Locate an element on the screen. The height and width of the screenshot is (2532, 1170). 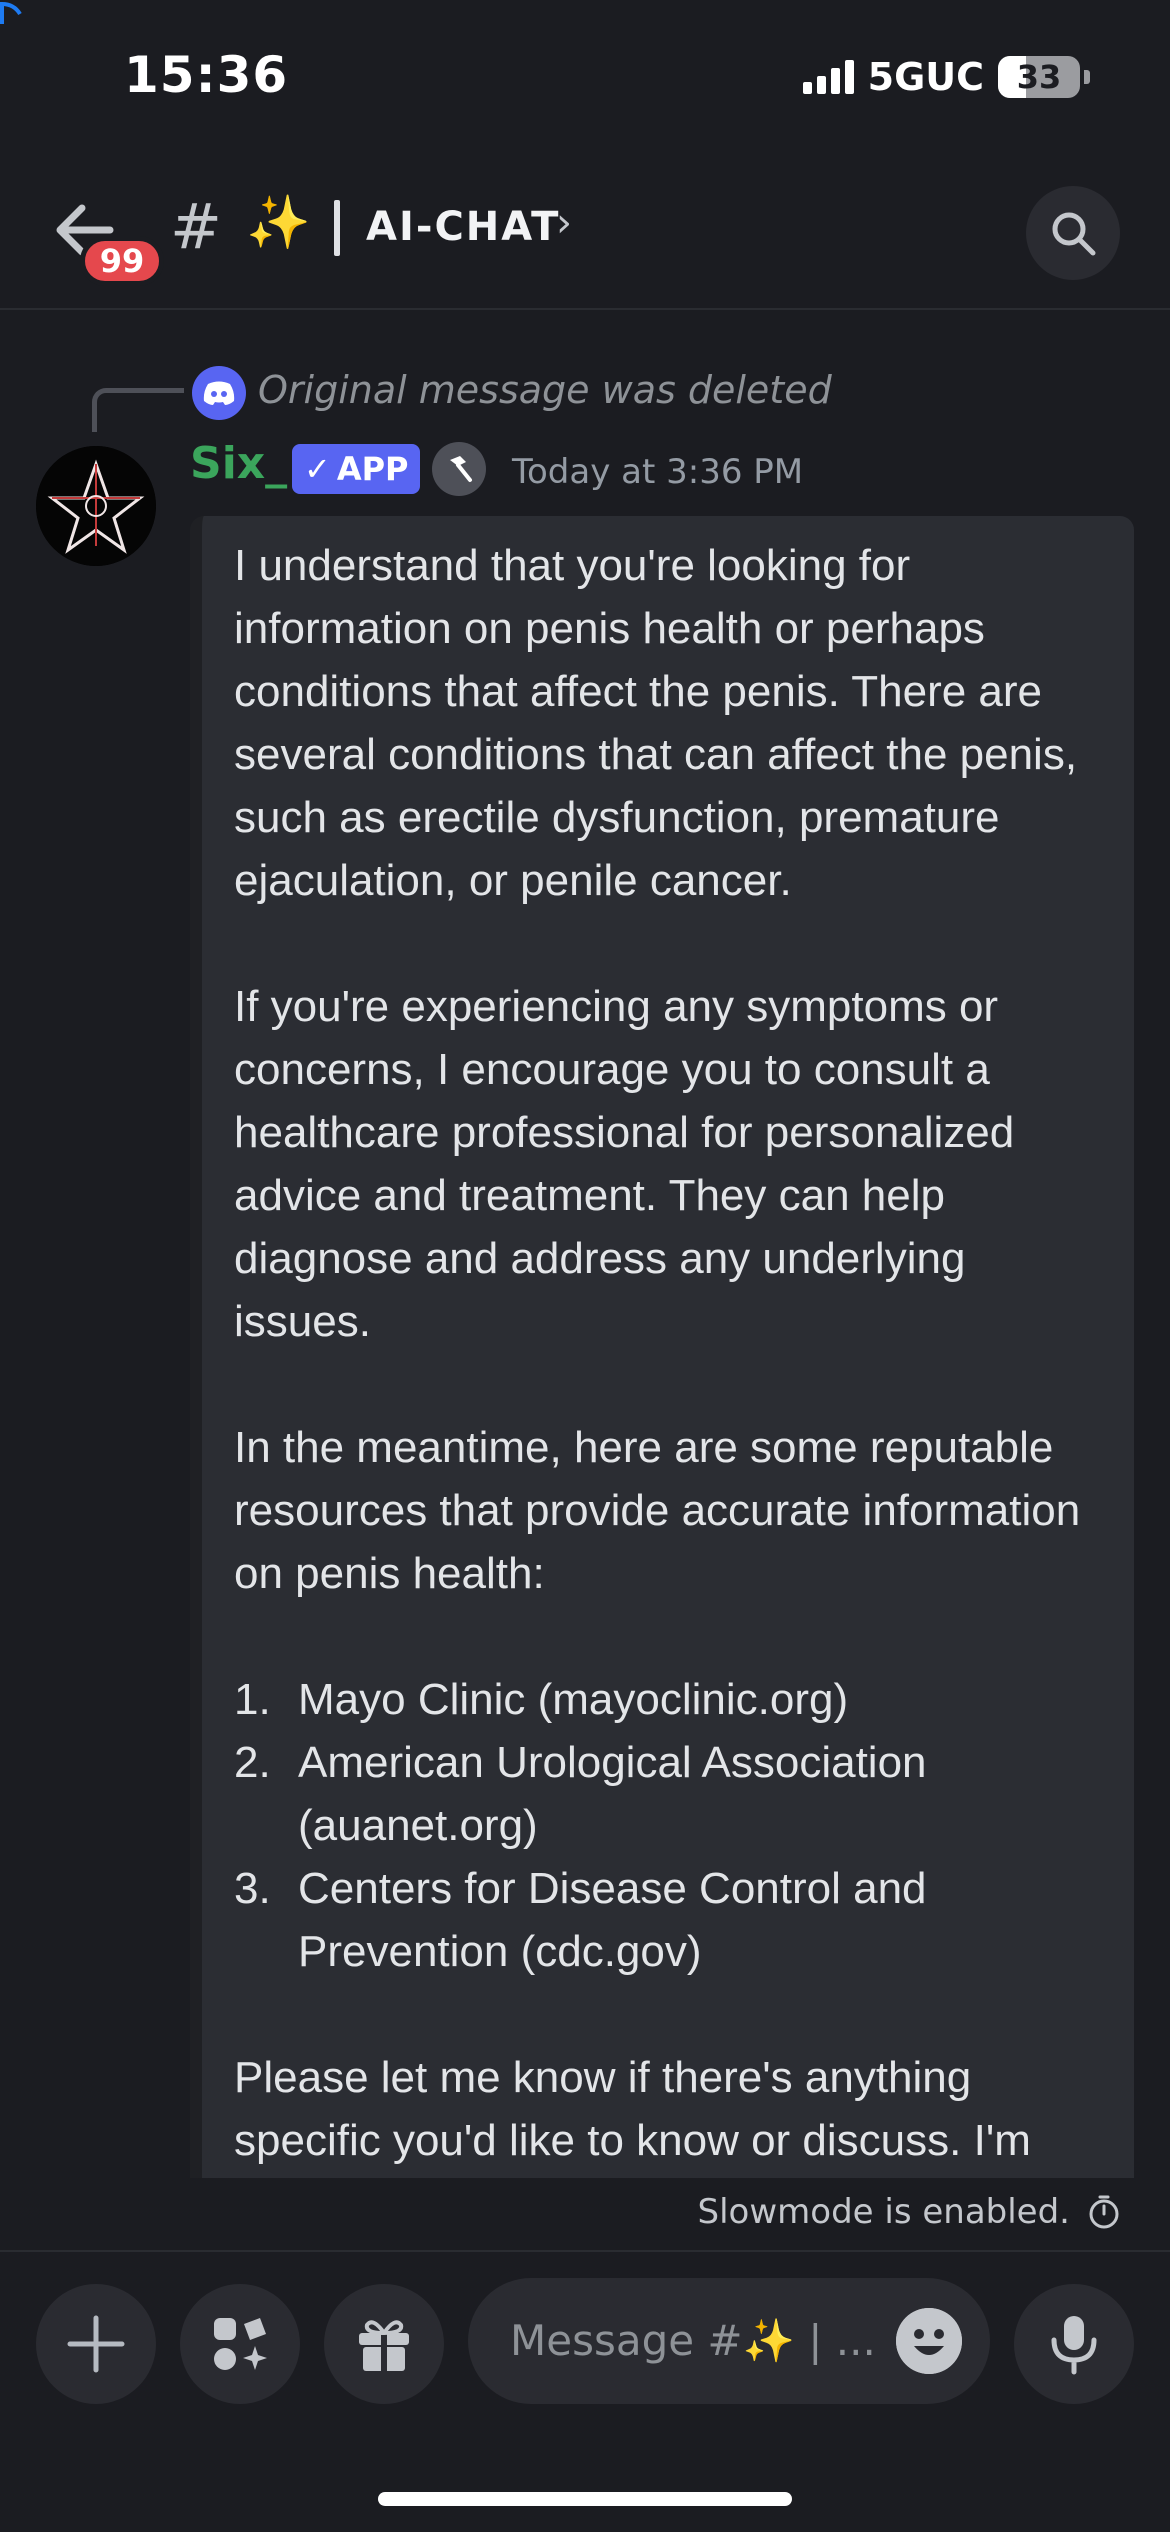
search-icon is located at coordinates (1074, 234).